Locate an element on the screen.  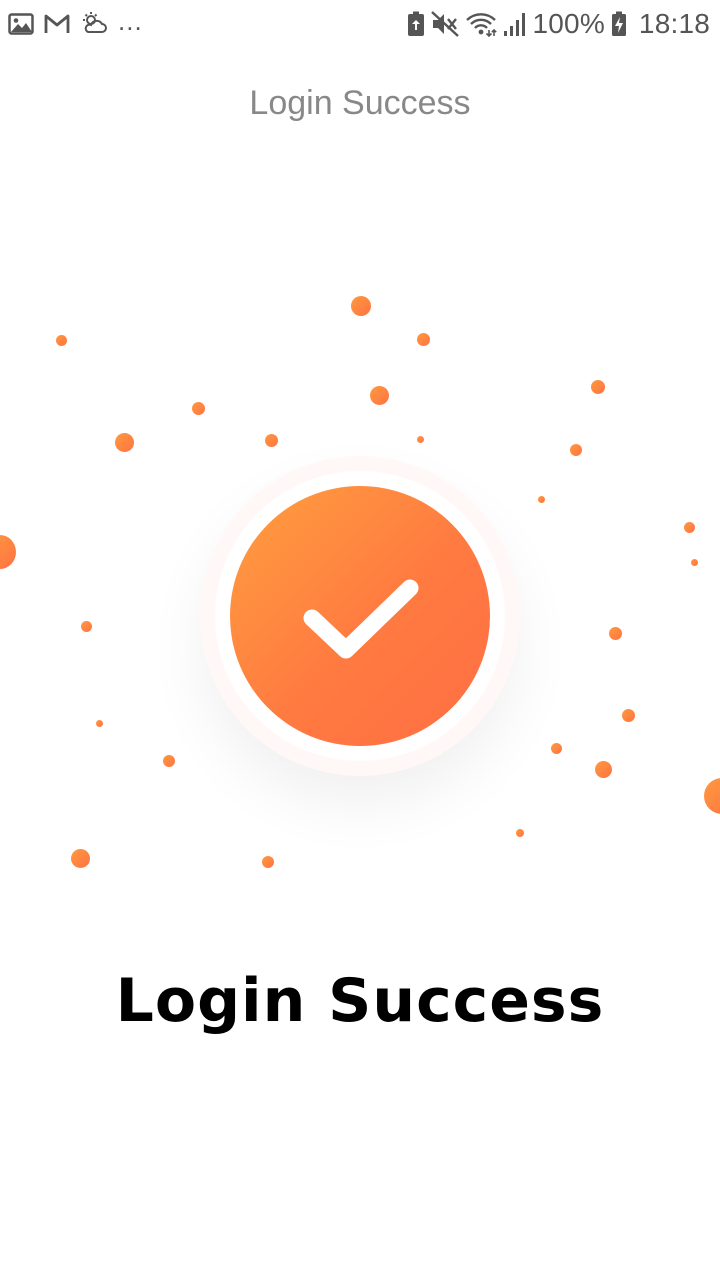
status-bar-right: 100% 18:18 is located at coordinates (559, 24).